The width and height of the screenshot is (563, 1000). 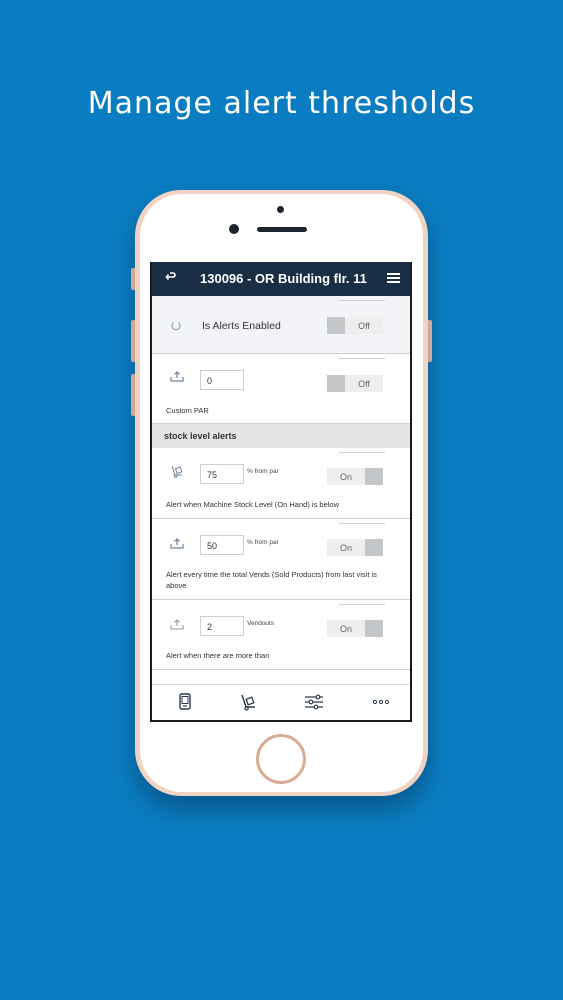 What do you see at coordinates (234, 229) in the screenshot?
I see `phone-camera` at bounding box center [234, 229].